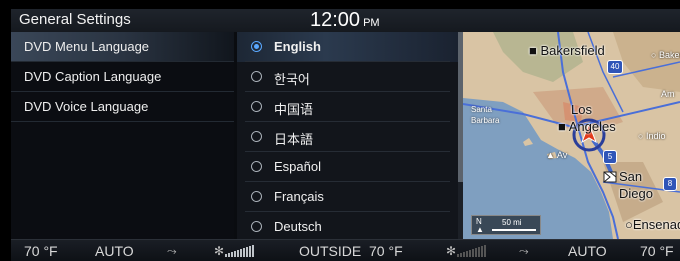 The width and height of the screenshot is (680, 261). What do you see at coordinates (636, 193) in the screenshot?
I see `map-label-san-diego-2: Diego` at bounding box center [636, 193].